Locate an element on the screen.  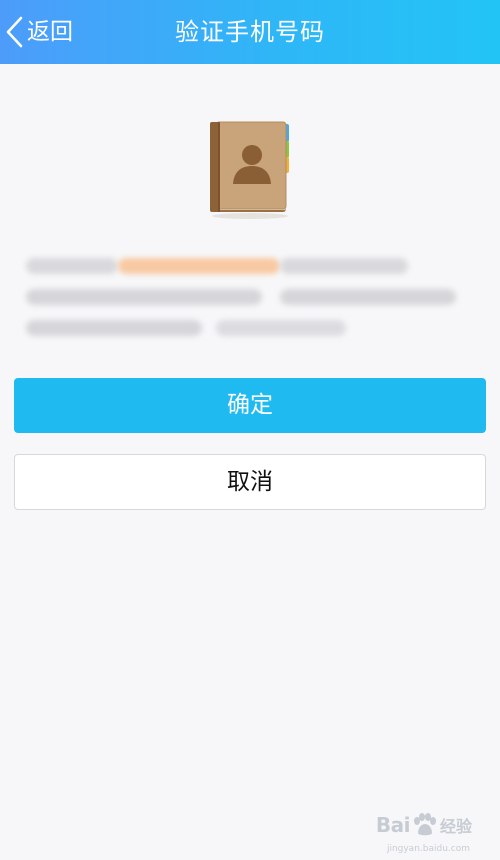
paw-icon is located at coordinates (424, 825).